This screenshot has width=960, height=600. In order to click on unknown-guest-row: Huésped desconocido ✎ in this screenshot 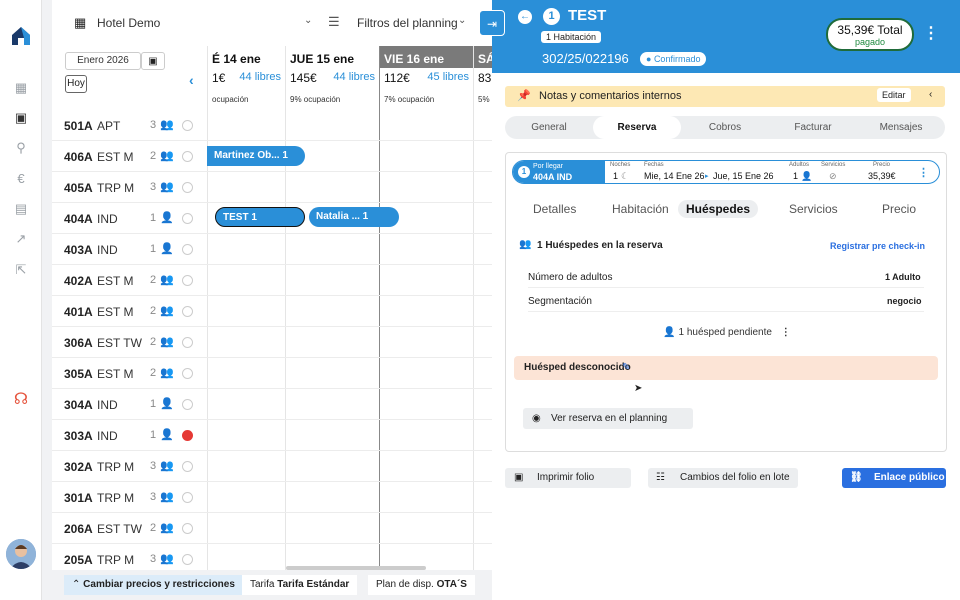, I will do `click(726, 368)`.